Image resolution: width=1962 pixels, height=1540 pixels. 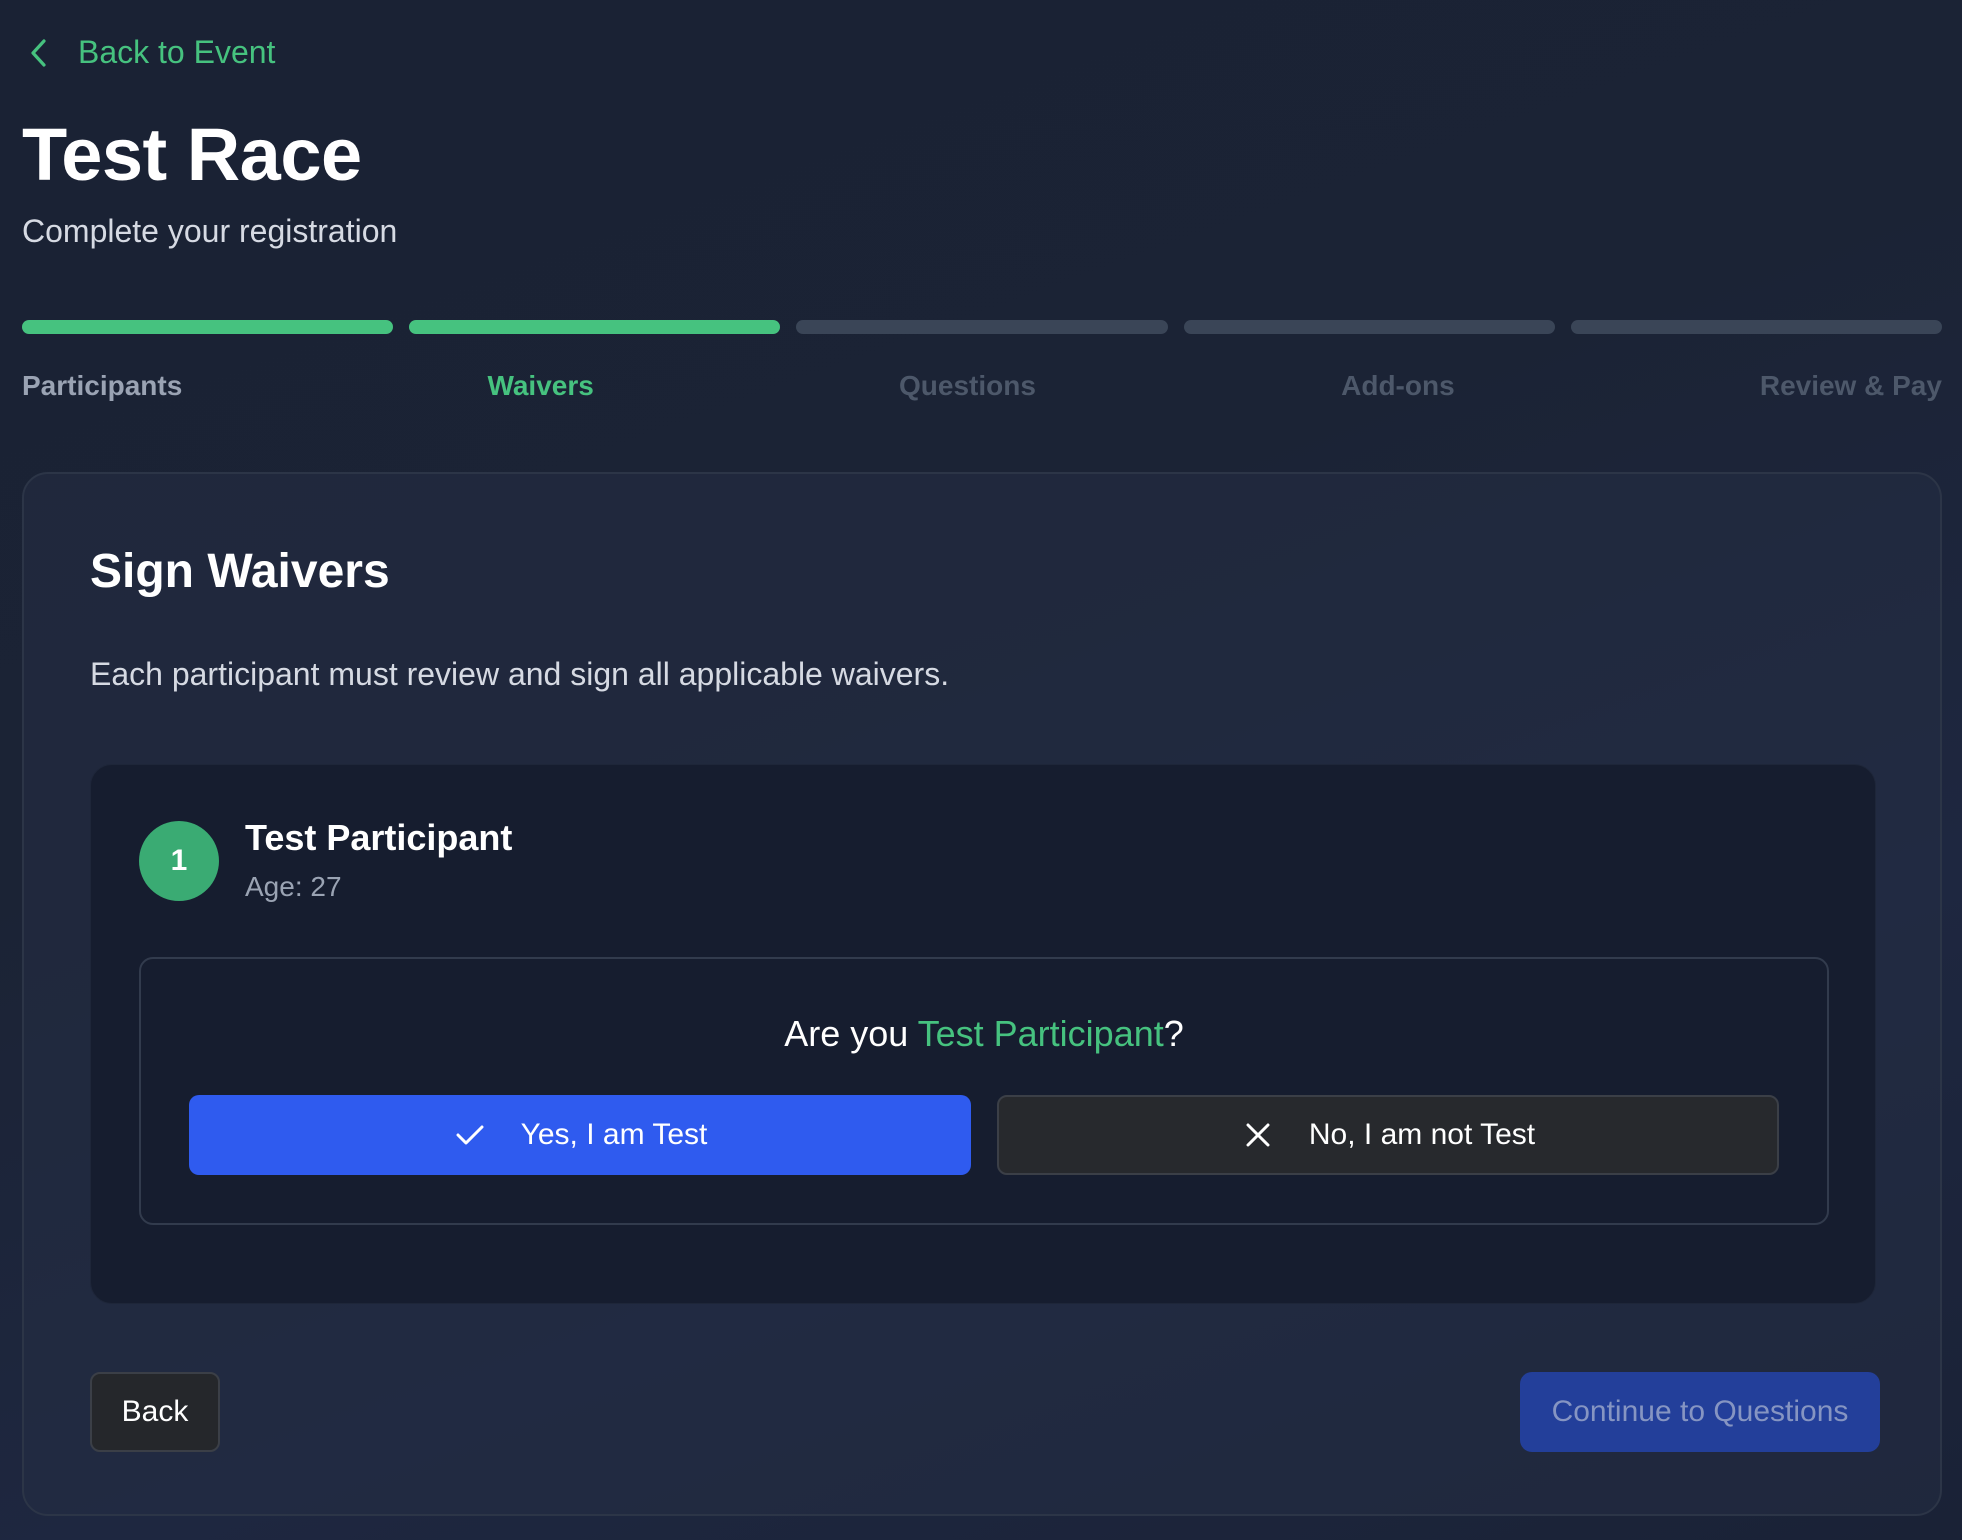 I want to click on step-bar-waivers, so click(x=595, y=327).